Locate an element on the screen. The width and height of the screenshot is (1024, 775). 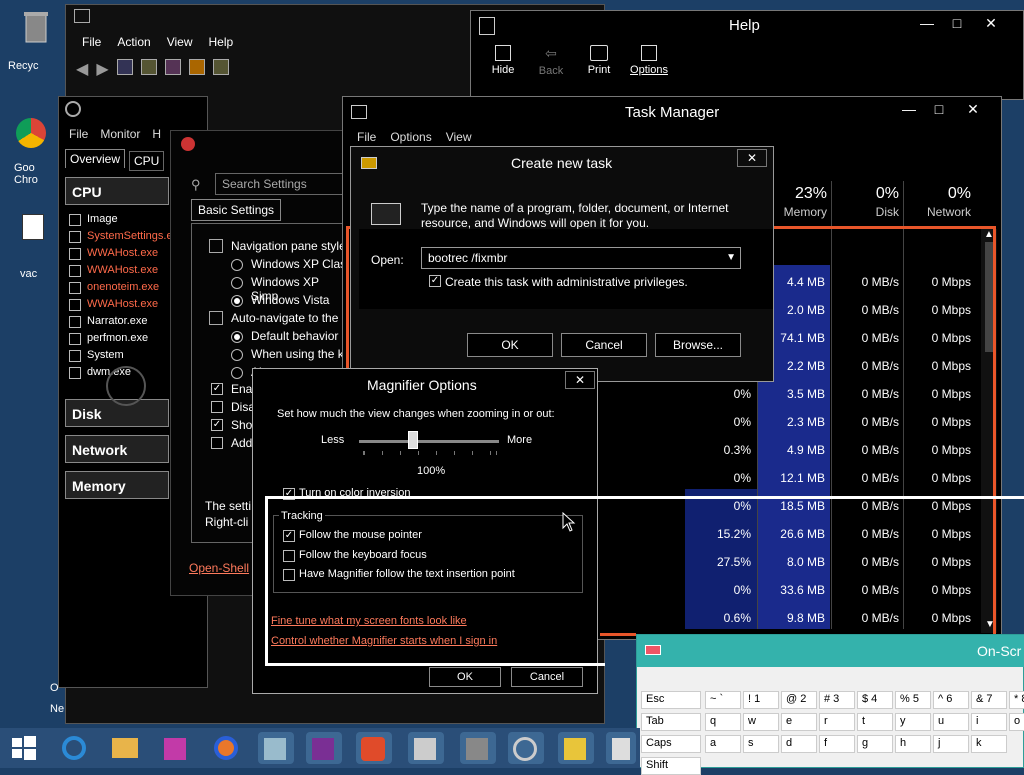
perfmon-menu-monitor: Monitor is located at coordinates (120, 134).